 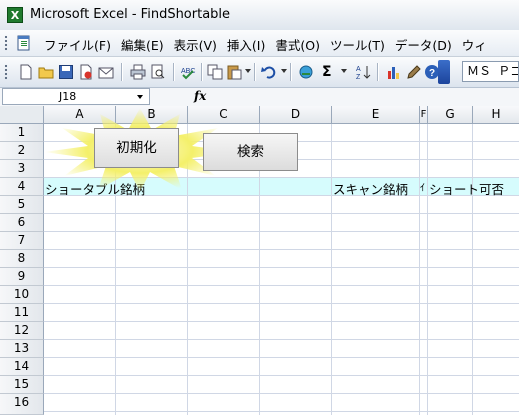 What do you see at coordinates (15, 15) in the screenshot?
I see `excel-icon: X` at bounding box center [15, 15].